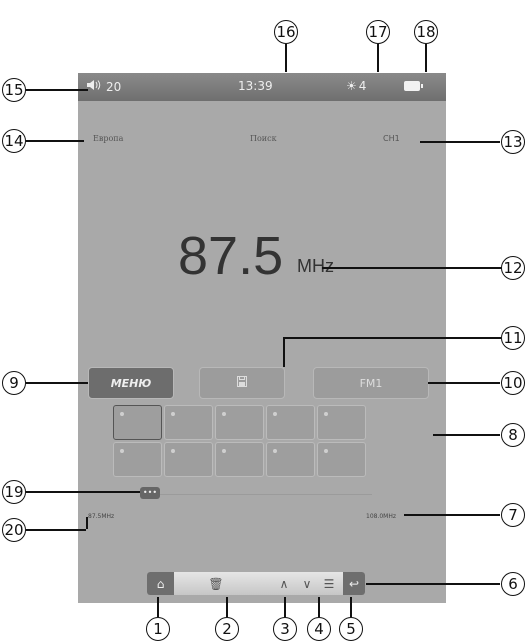  I want to click on band-button: FM1, so click(371, 383).